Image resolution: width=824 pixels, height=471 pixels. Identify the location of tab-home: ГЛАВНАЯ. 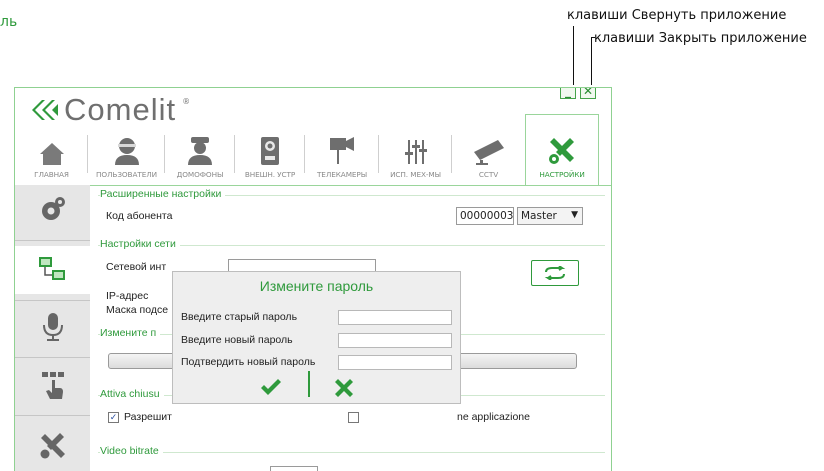
(51, 157).